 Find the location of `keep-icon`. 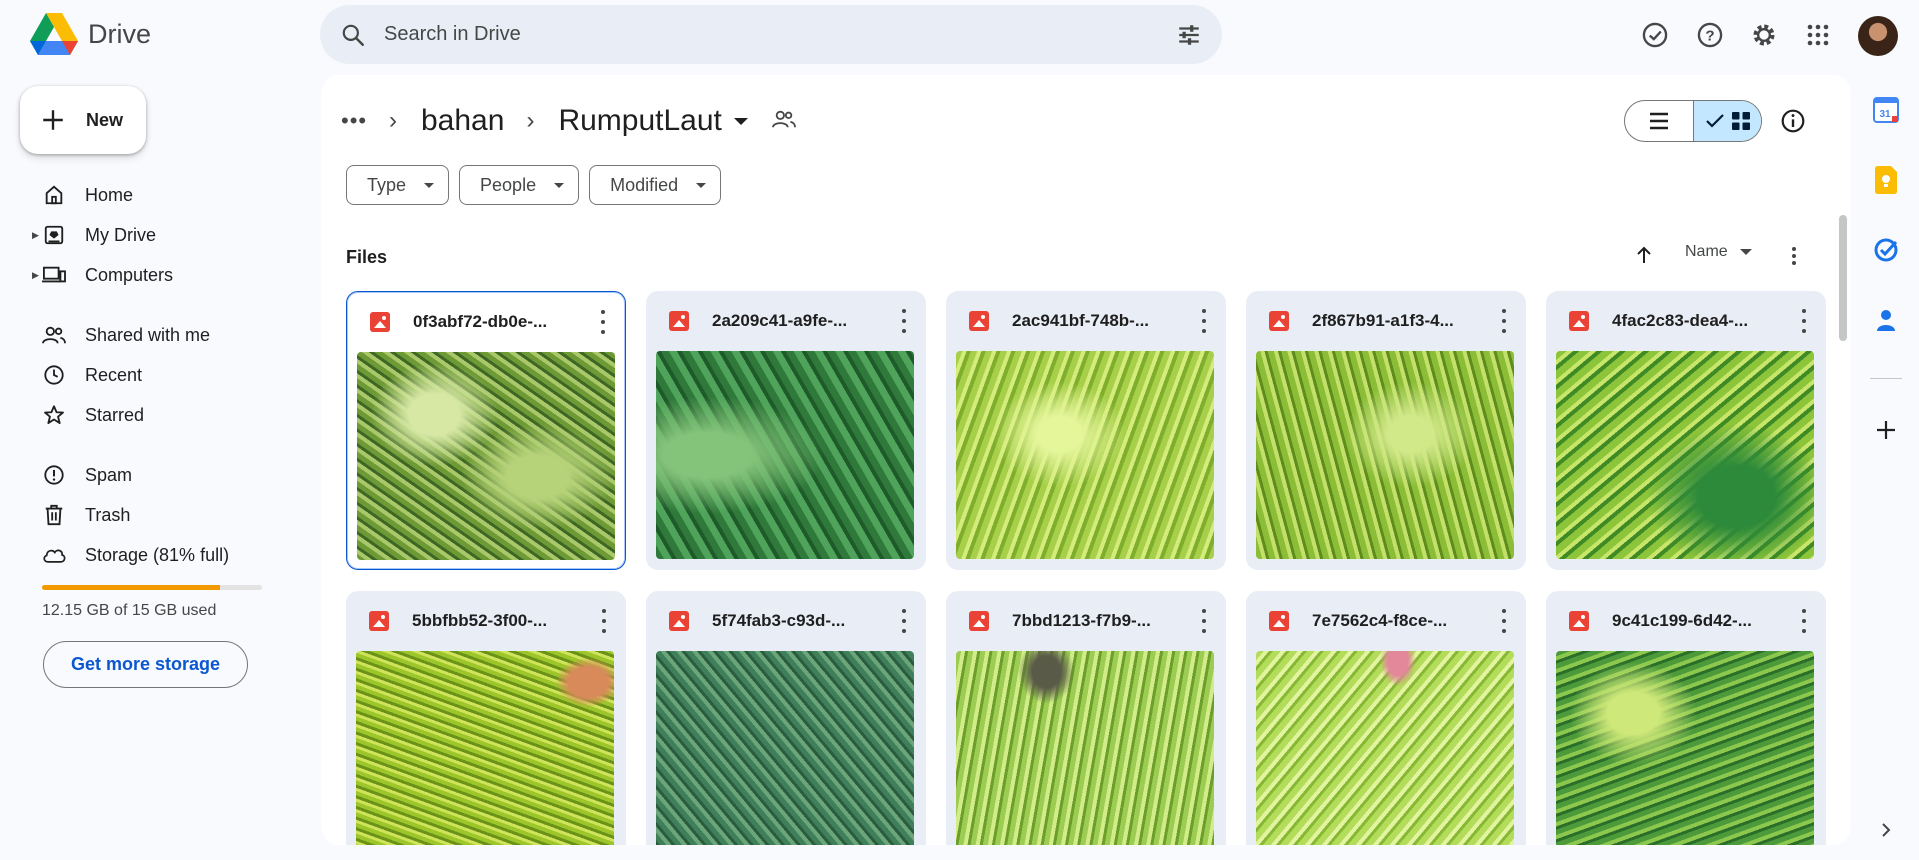

keep-icon is located at coordinates (1886, 180).